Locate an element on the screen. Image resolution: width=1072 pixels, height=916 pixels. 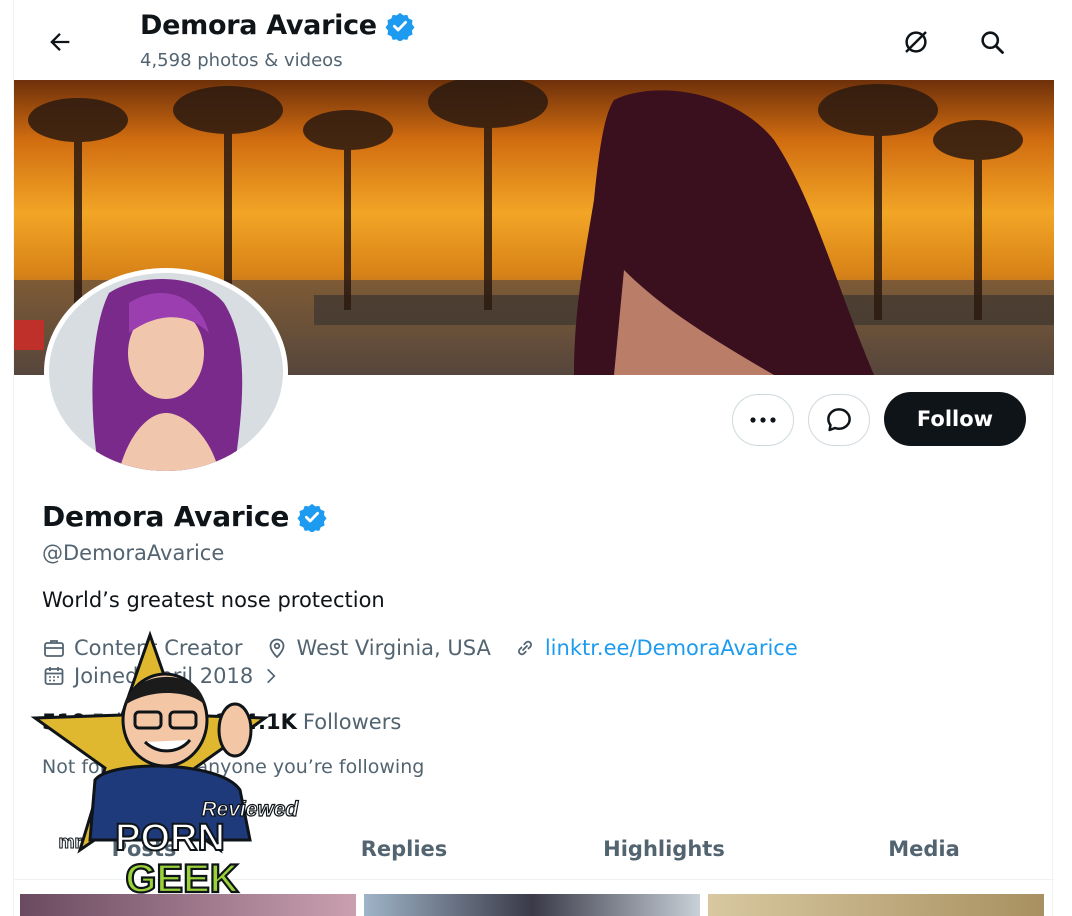
header-title-row: Demora Avarice is located at coordinates (277, 25).